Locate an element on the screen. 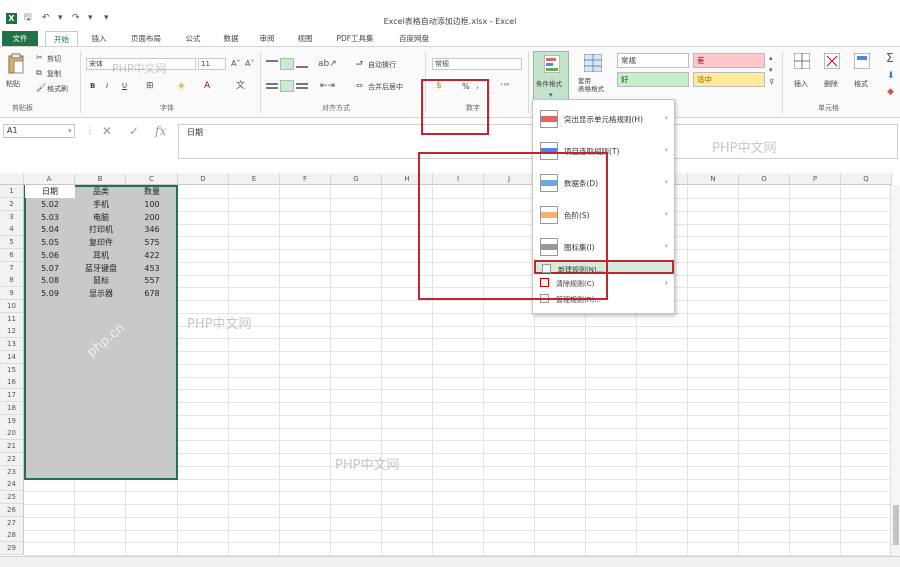 The height and width of the screenshot is (567, 900). row-header-22: 22 is located at coordinates (12, 459).